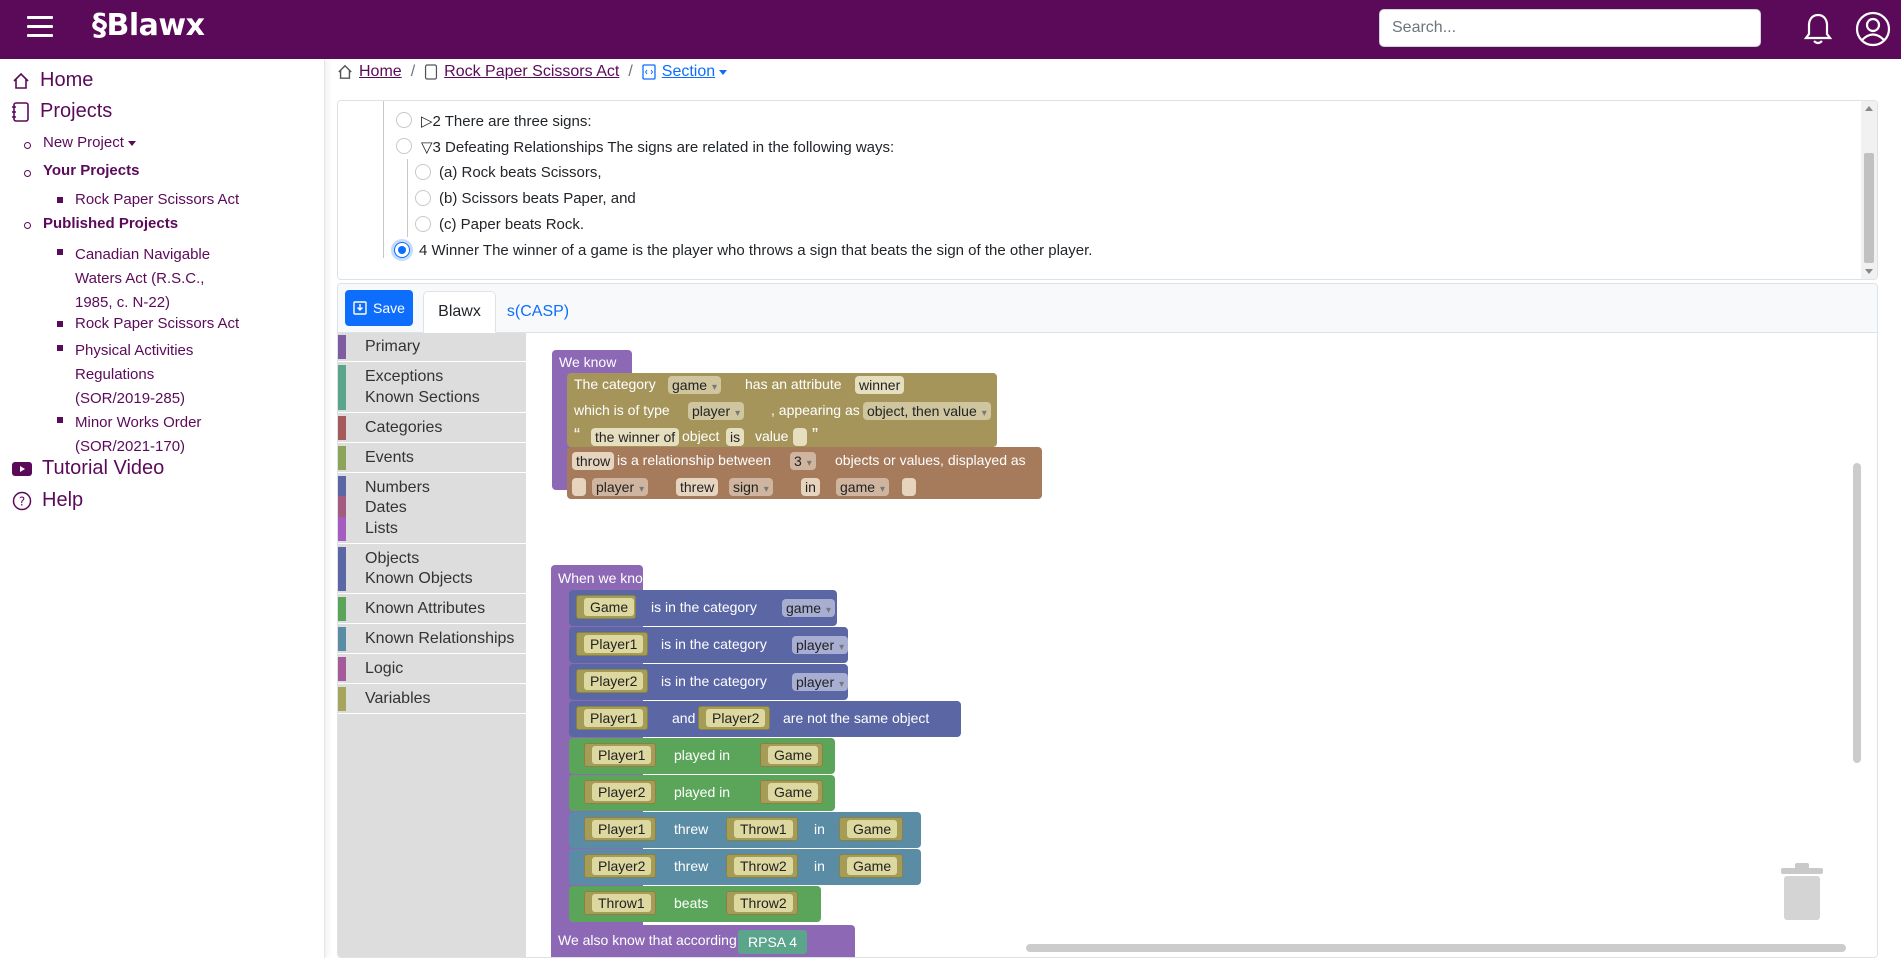 This screenshot has width=1901, height=958. Describe the element at coordinates (950, 29) in the screenshot. I see `top-navbar: §Blawx` at that location.